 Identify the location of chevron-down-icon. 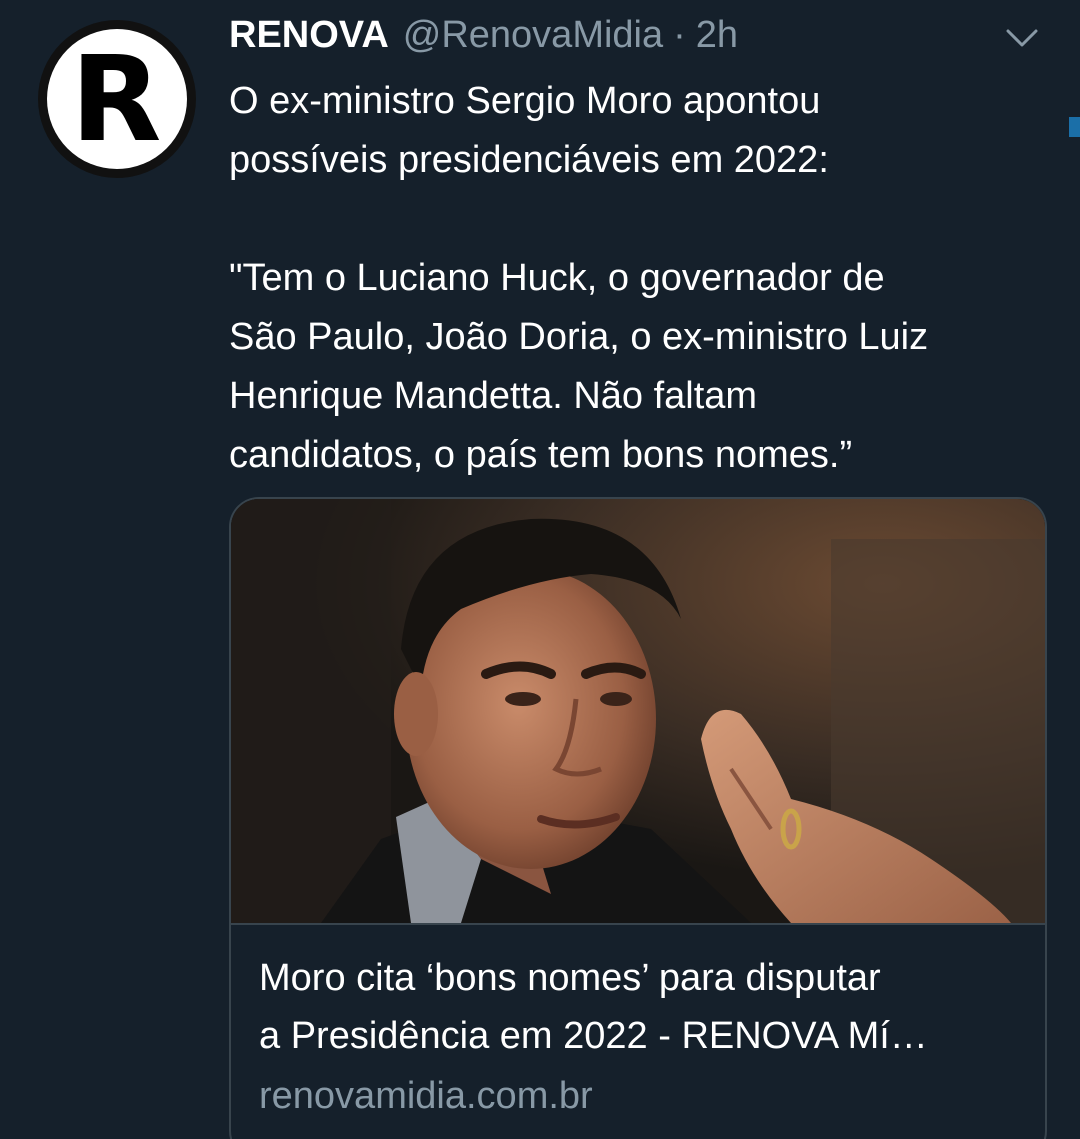
(1022, 38).